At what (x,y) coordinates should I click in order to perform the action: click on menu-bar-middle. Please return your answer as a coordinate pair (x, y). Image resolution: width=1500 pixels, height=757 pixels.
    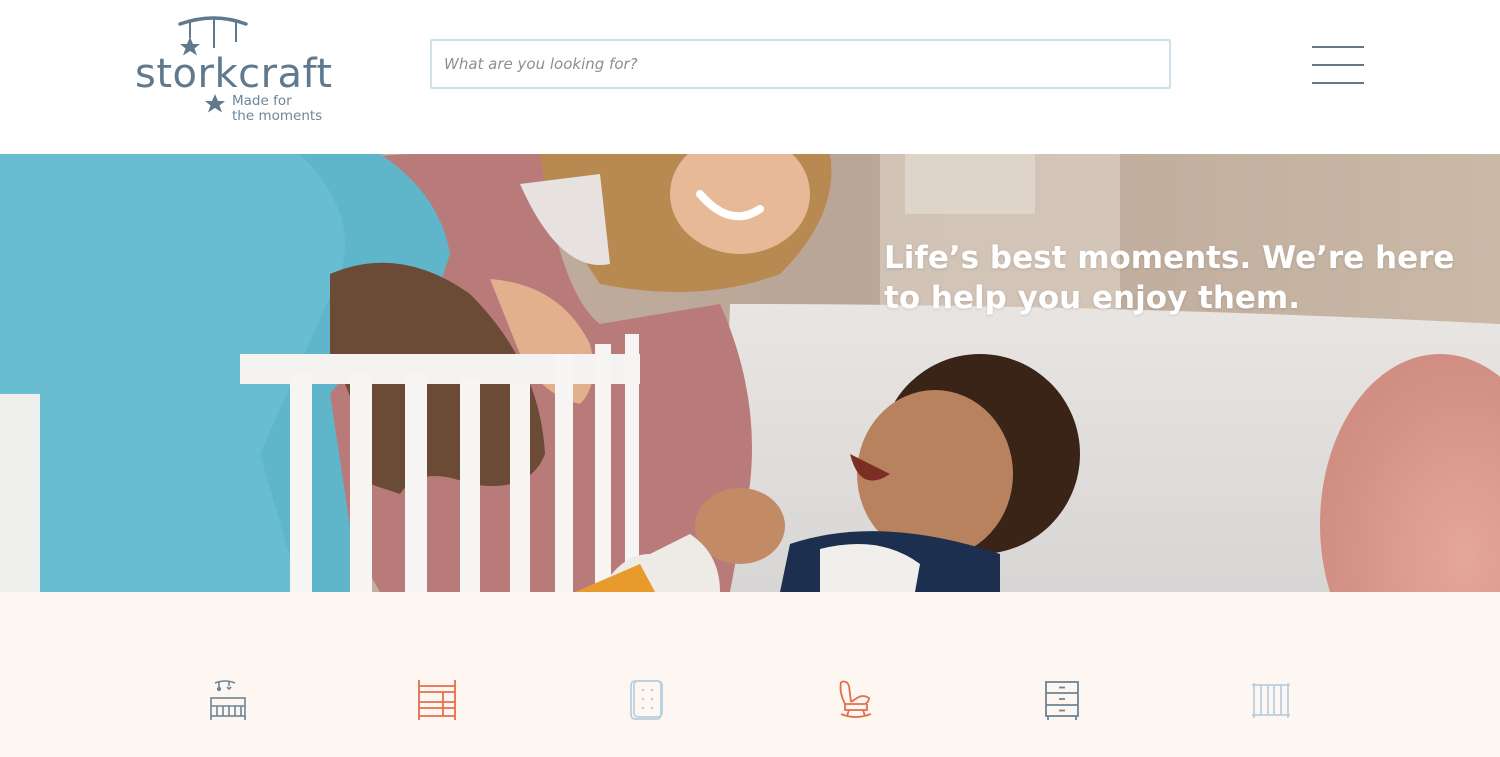
    Looking at the image, I should click on (1338, 65).